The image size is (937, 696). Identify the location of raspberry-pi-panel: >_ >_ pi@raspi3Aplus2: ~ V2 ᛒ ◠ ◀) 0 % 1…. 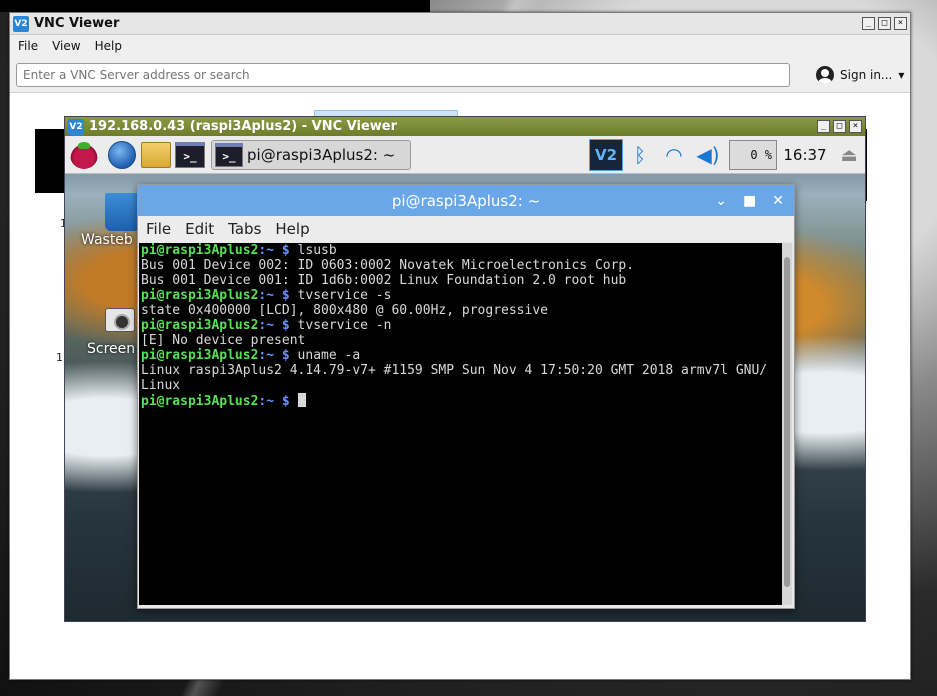
(465, 155).